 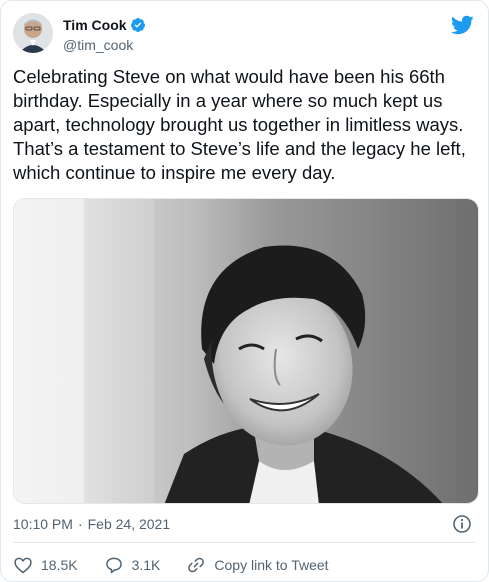 I want to click on like-button: 18.5K, so click(x=45, y=565).